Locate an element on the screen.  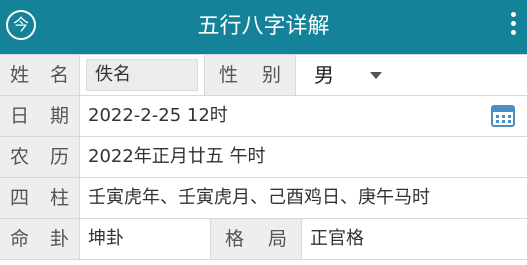
name-input: 佚名 is located at coordinates (142, 75).